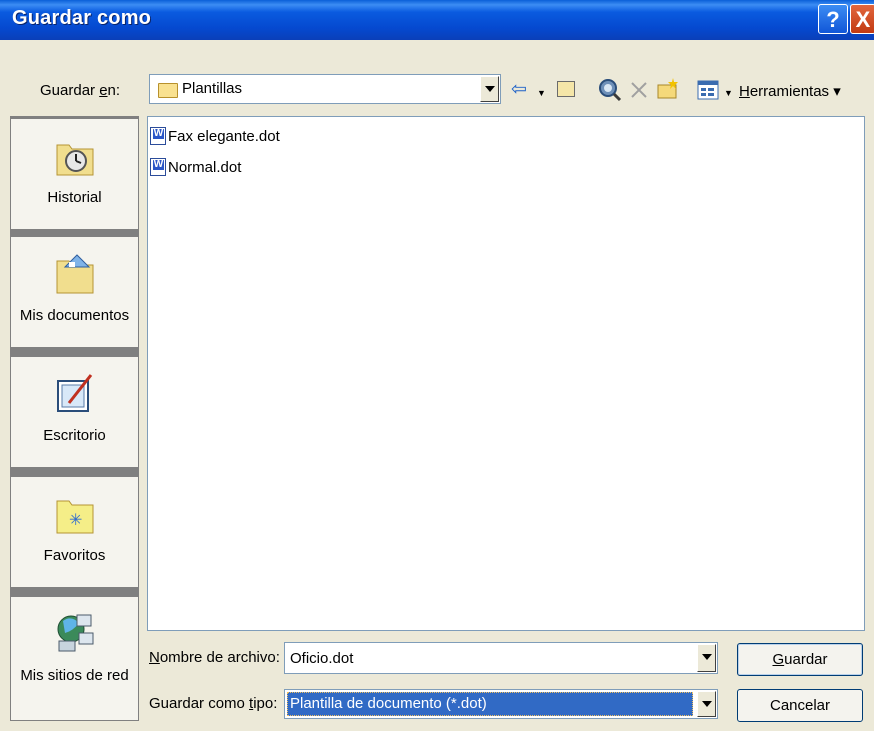  I want to click on favorites-icon: ✳, so click(75, 517).